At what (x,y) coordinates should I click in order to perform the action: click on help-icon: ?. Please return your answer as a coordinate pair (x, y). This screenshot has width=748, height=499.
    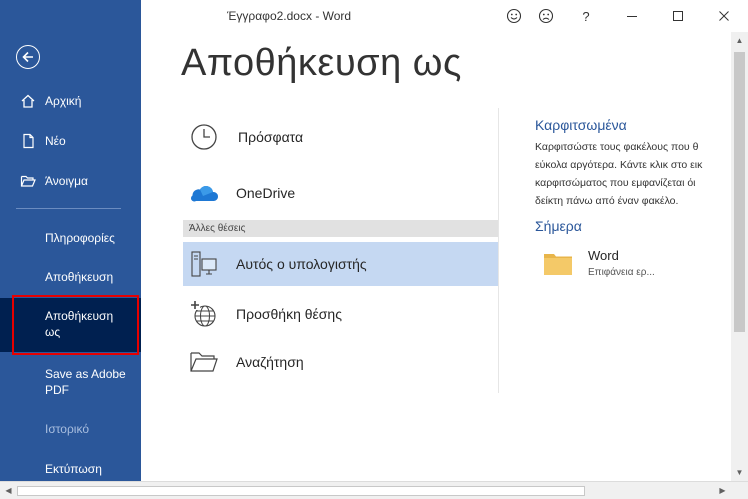
    Looking at the image, I should click on (586, 16).